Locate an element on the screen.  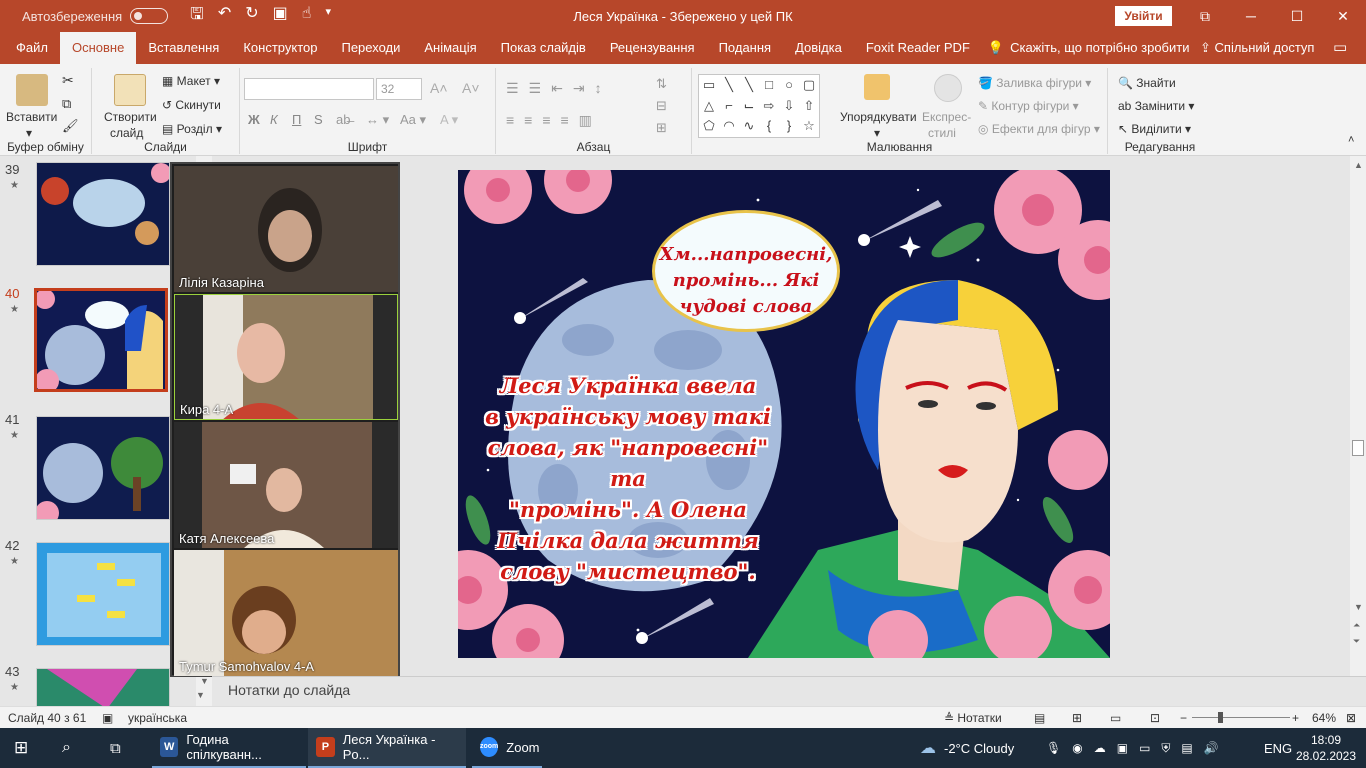
taskbar-app-zoom: zoom Zoom is located at coordinates (507, 748).